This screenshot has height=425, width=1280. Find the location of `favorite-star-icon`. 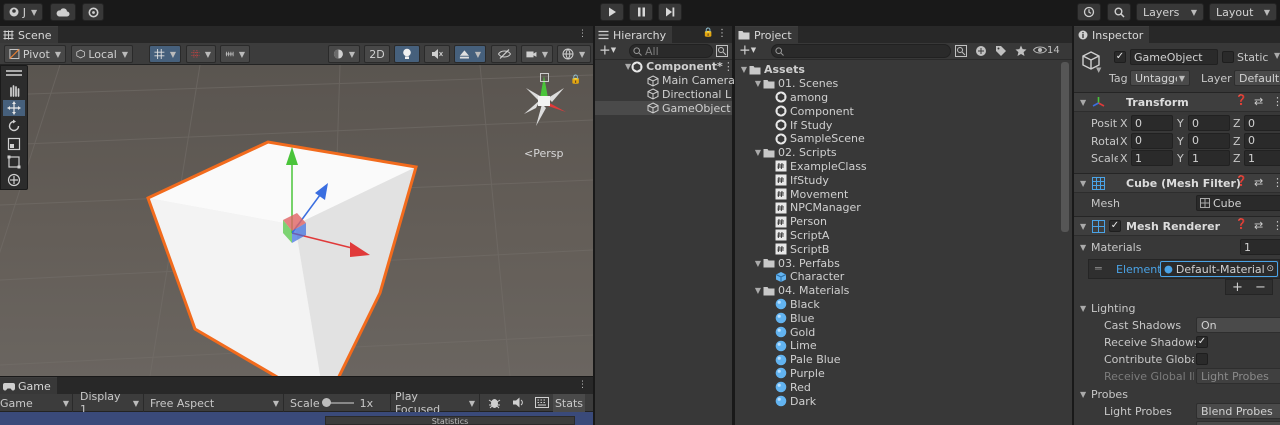

favorite-star-icon is located at coordinates (1021, 51).